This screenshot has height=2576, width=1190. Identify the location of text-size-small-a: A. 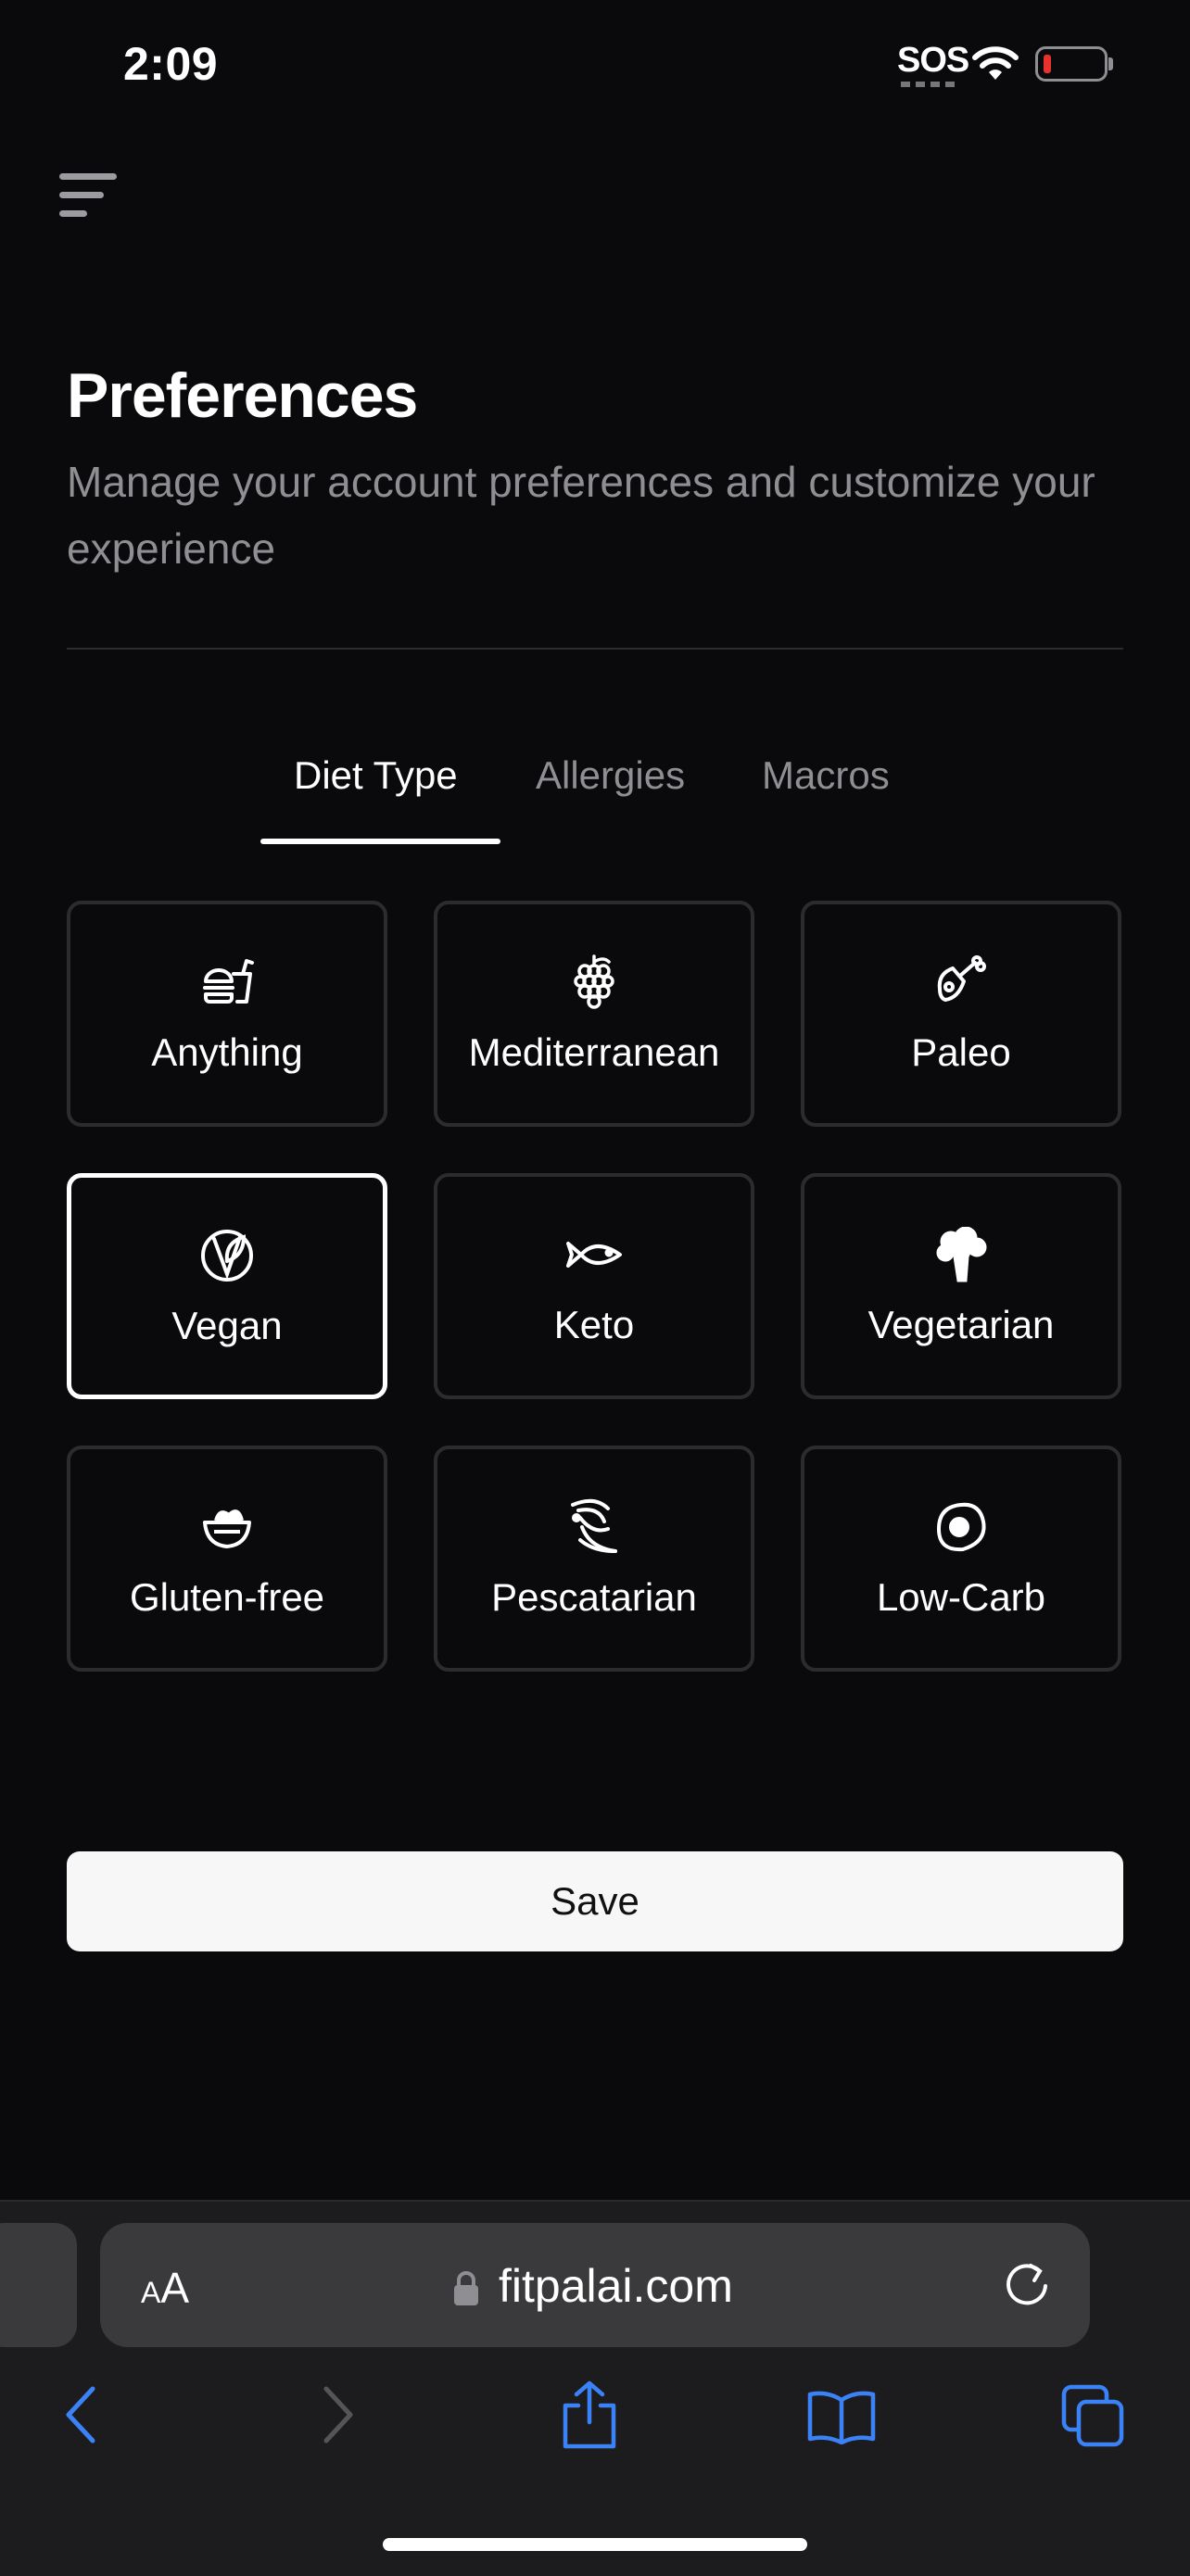
(151, 2292).